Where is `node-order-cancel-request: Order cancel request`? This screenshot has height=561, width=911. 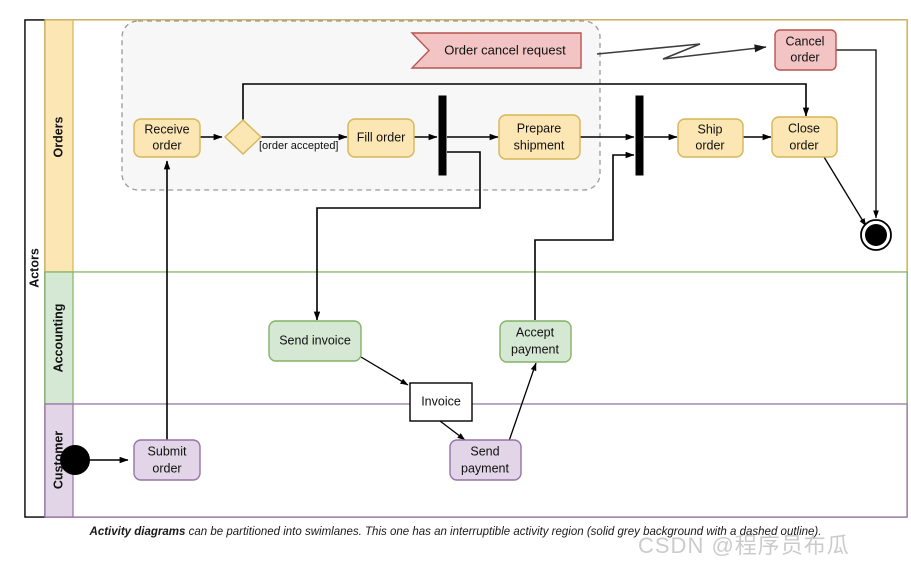 node-order-cancel-request: Order cancel request is located at coordinates (496, 50).